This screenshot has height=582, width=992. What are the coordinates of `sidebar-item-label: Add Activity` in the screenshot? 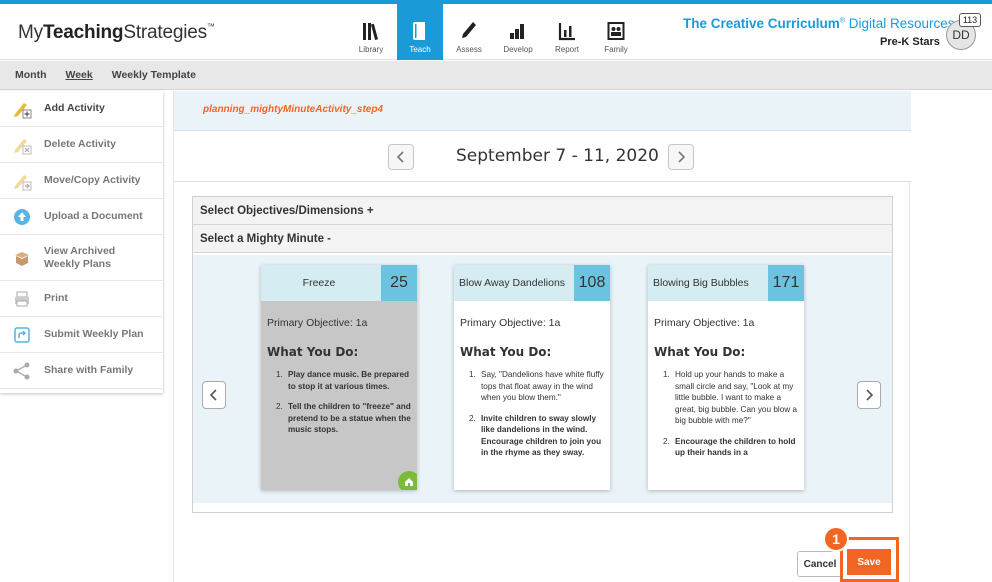 It's located at (74, 108).